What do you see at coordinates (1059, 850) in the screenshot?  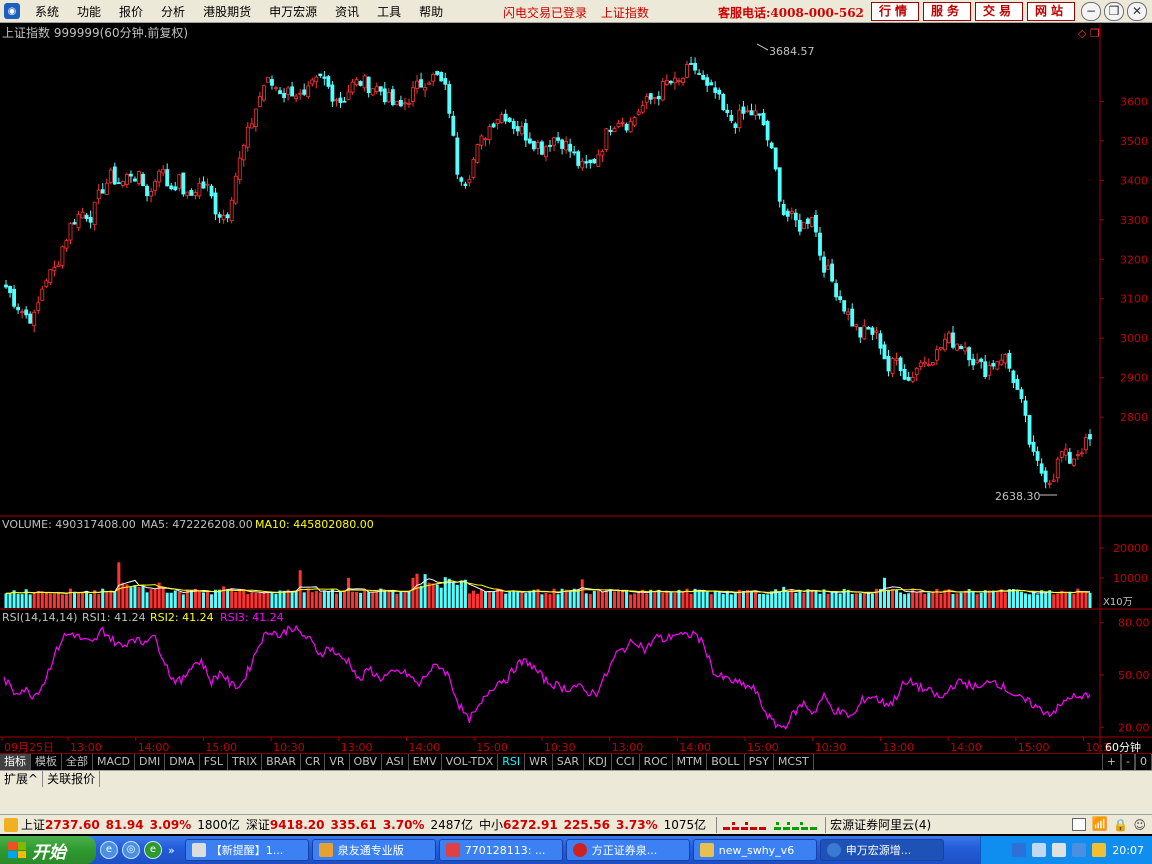 I see `tray-volume-icon` at bounding box center [1059, 850].